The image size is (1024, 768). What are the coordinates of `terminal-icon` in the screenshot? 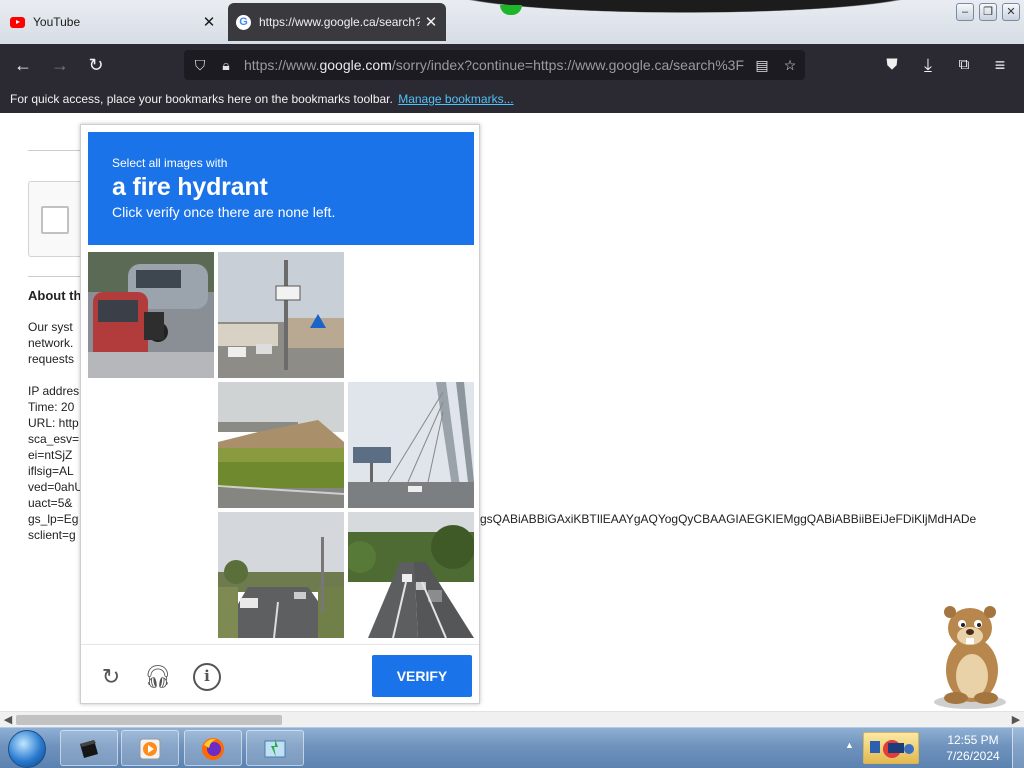 It's located at (89, 749).